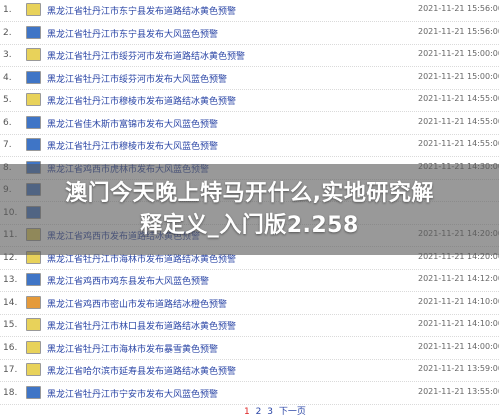 This screenshot has width=499, height=420. Describe the element at coordinates (270, 412) in the screenshot. I see `page-3-link: 3` at that location.